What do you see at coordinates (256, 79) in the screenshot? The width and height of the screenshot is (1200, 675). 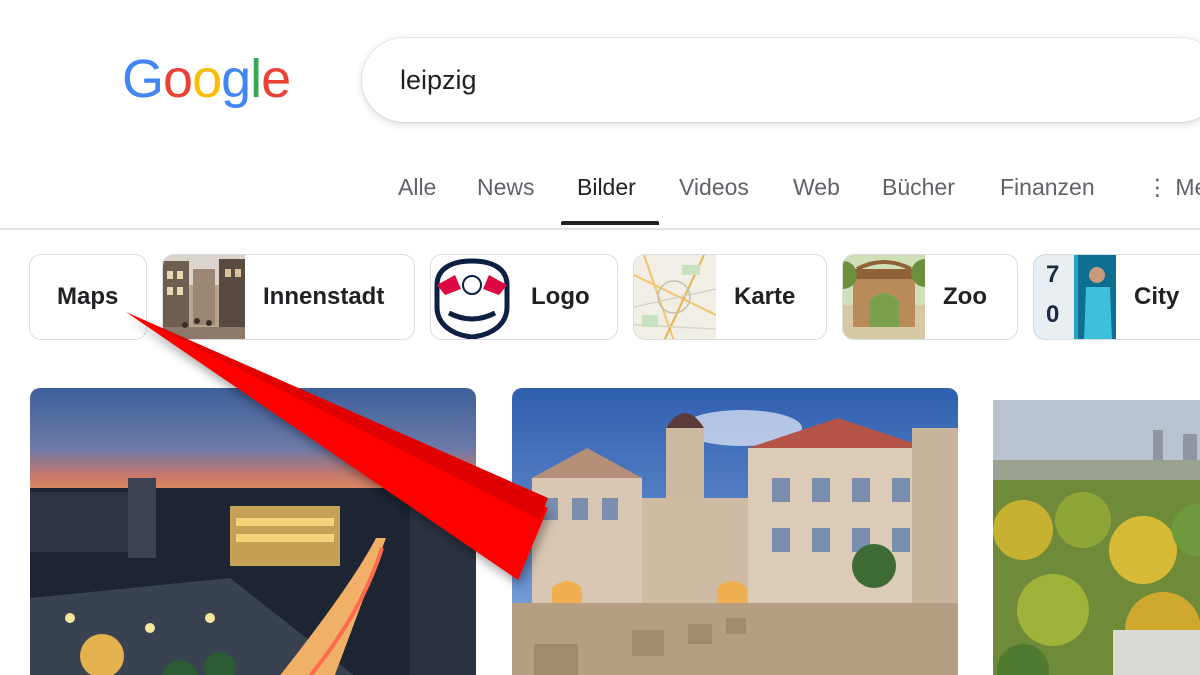 I see `logo-letter: l` at bounding box center [256, 79].